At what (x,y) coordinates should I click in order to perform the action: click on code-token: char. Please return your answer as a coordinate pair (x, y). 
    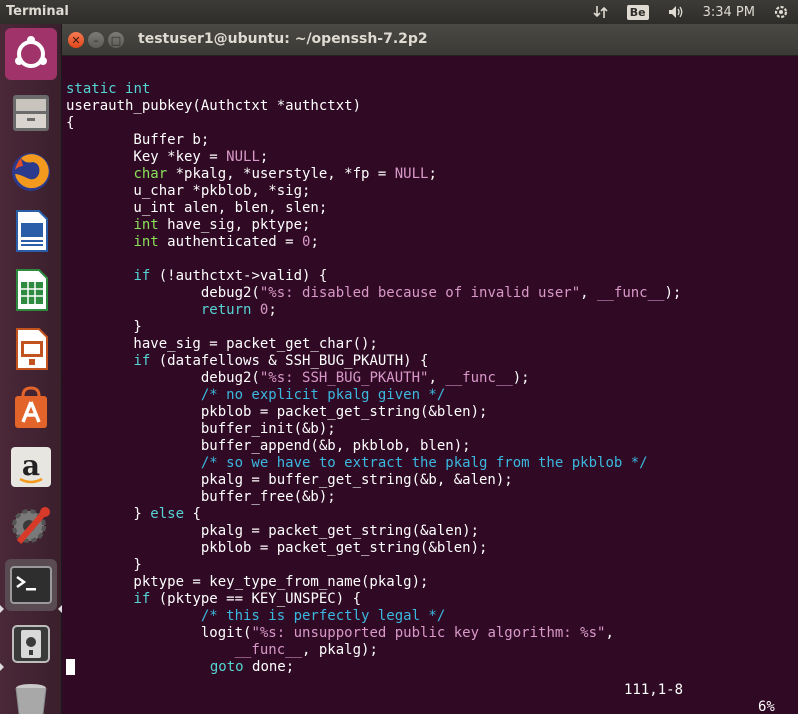
    Looking at the image, I should click on (150, 174).